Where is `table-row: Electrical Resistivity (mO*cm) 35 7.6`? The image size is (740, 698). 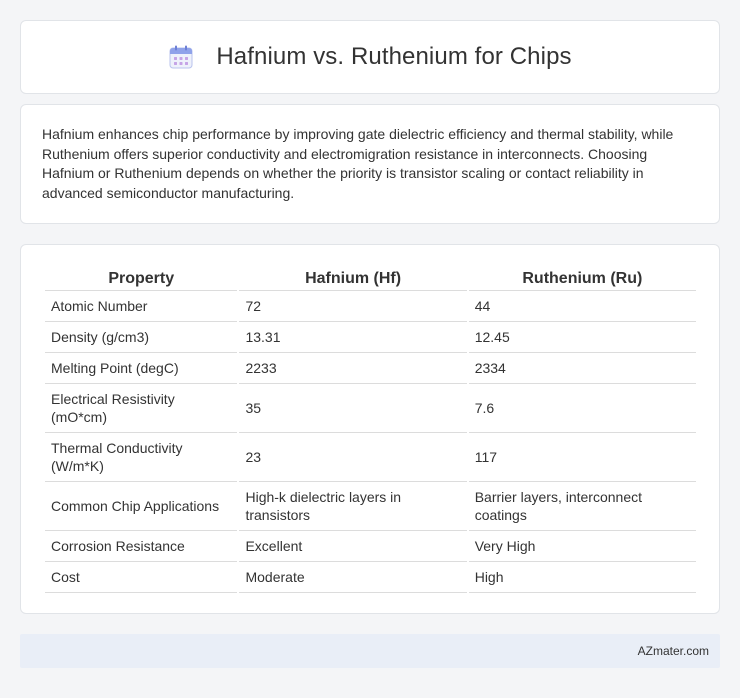
table-row: Electrical Resistivity (mO*cm) 35 7.6 is located at coordinates (370, 408).